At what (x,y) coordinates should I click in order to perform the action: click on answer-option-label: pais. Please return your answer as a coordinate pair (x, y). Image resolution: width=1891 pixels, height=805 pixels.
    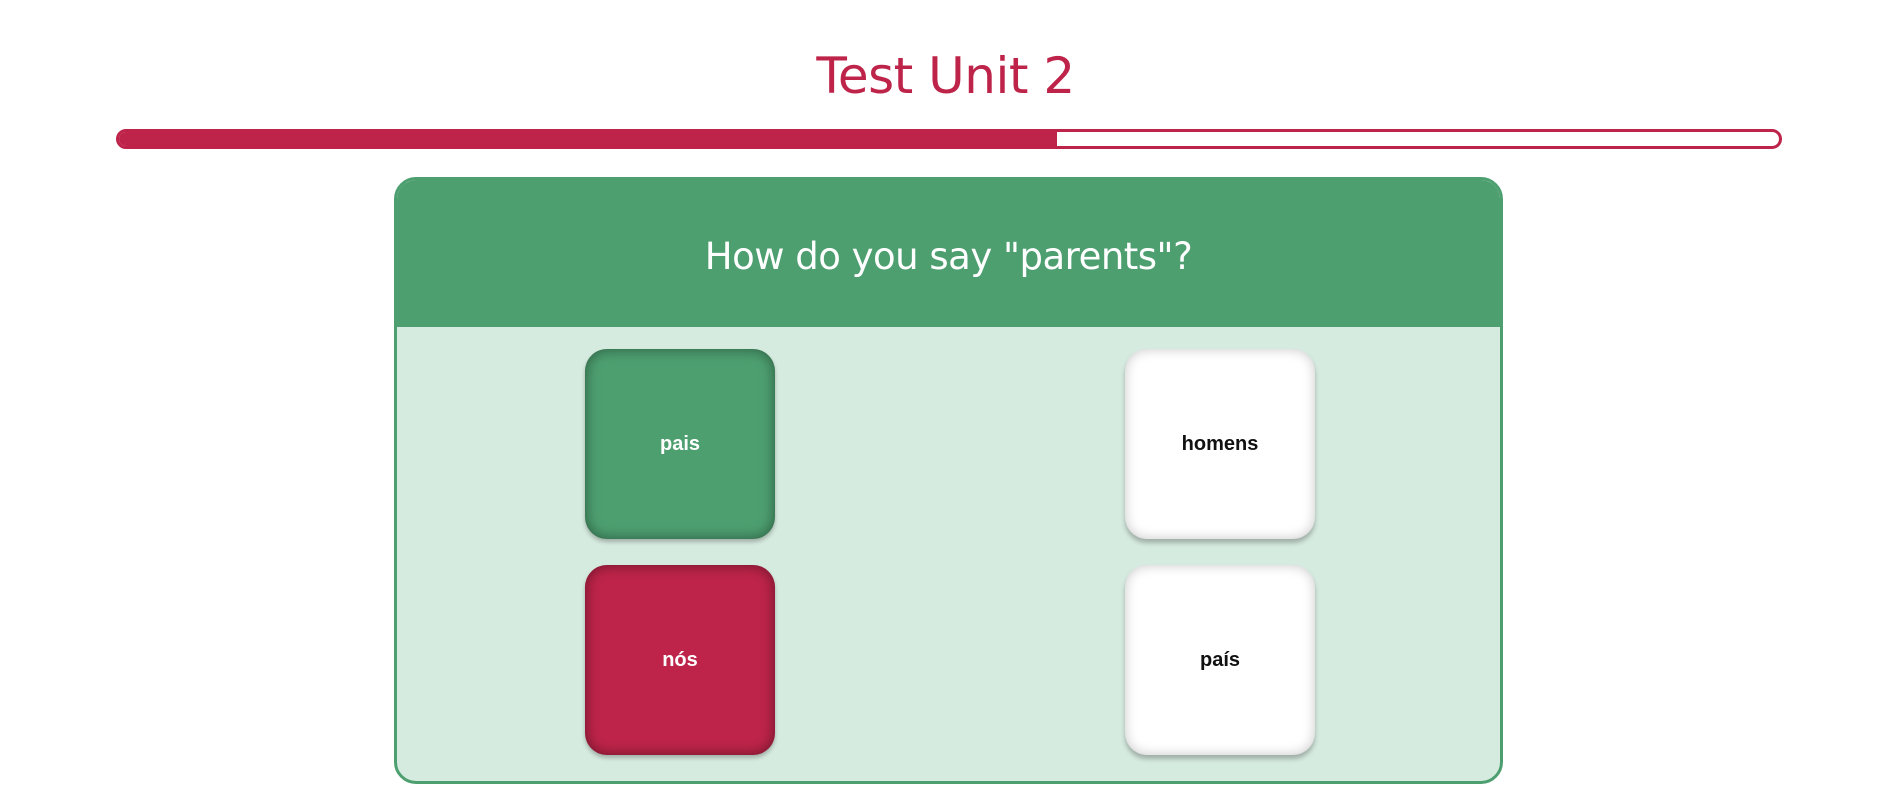
    Looking at the image, I should click on (680, 443).